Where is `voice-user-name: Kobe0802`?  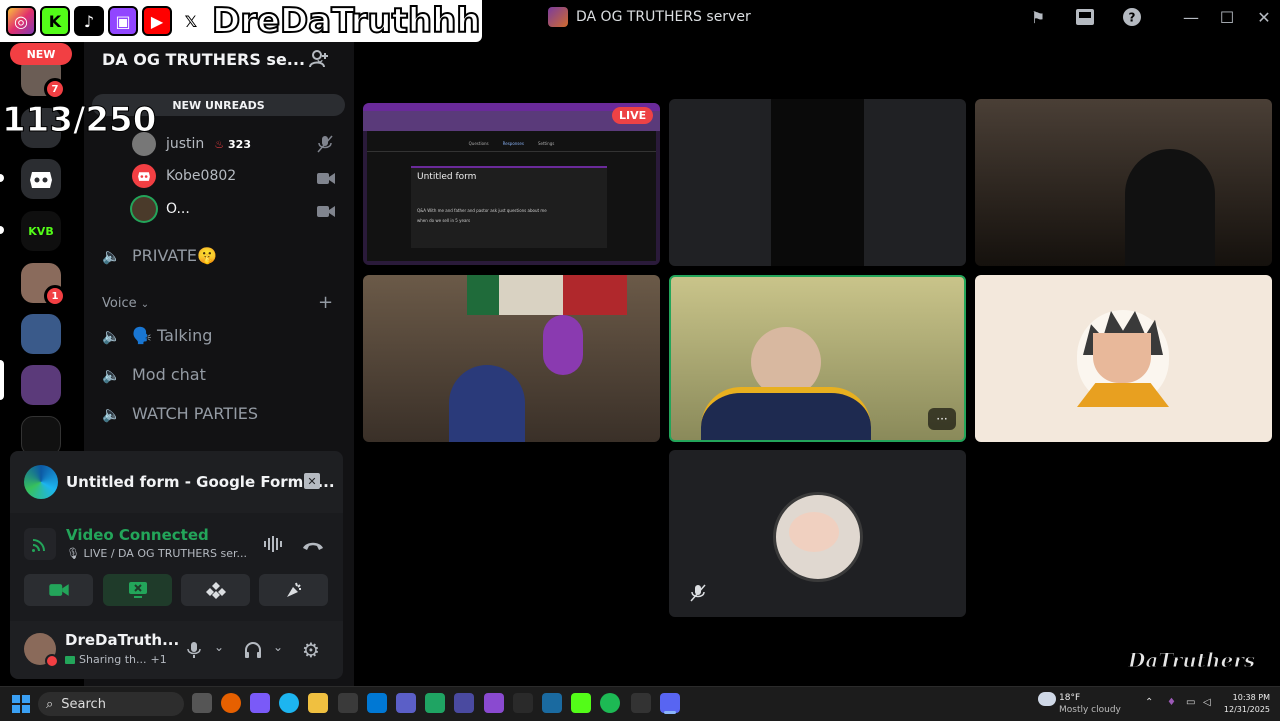
voice-user-name: Kobe0802 is located at coordinates (201, 176).